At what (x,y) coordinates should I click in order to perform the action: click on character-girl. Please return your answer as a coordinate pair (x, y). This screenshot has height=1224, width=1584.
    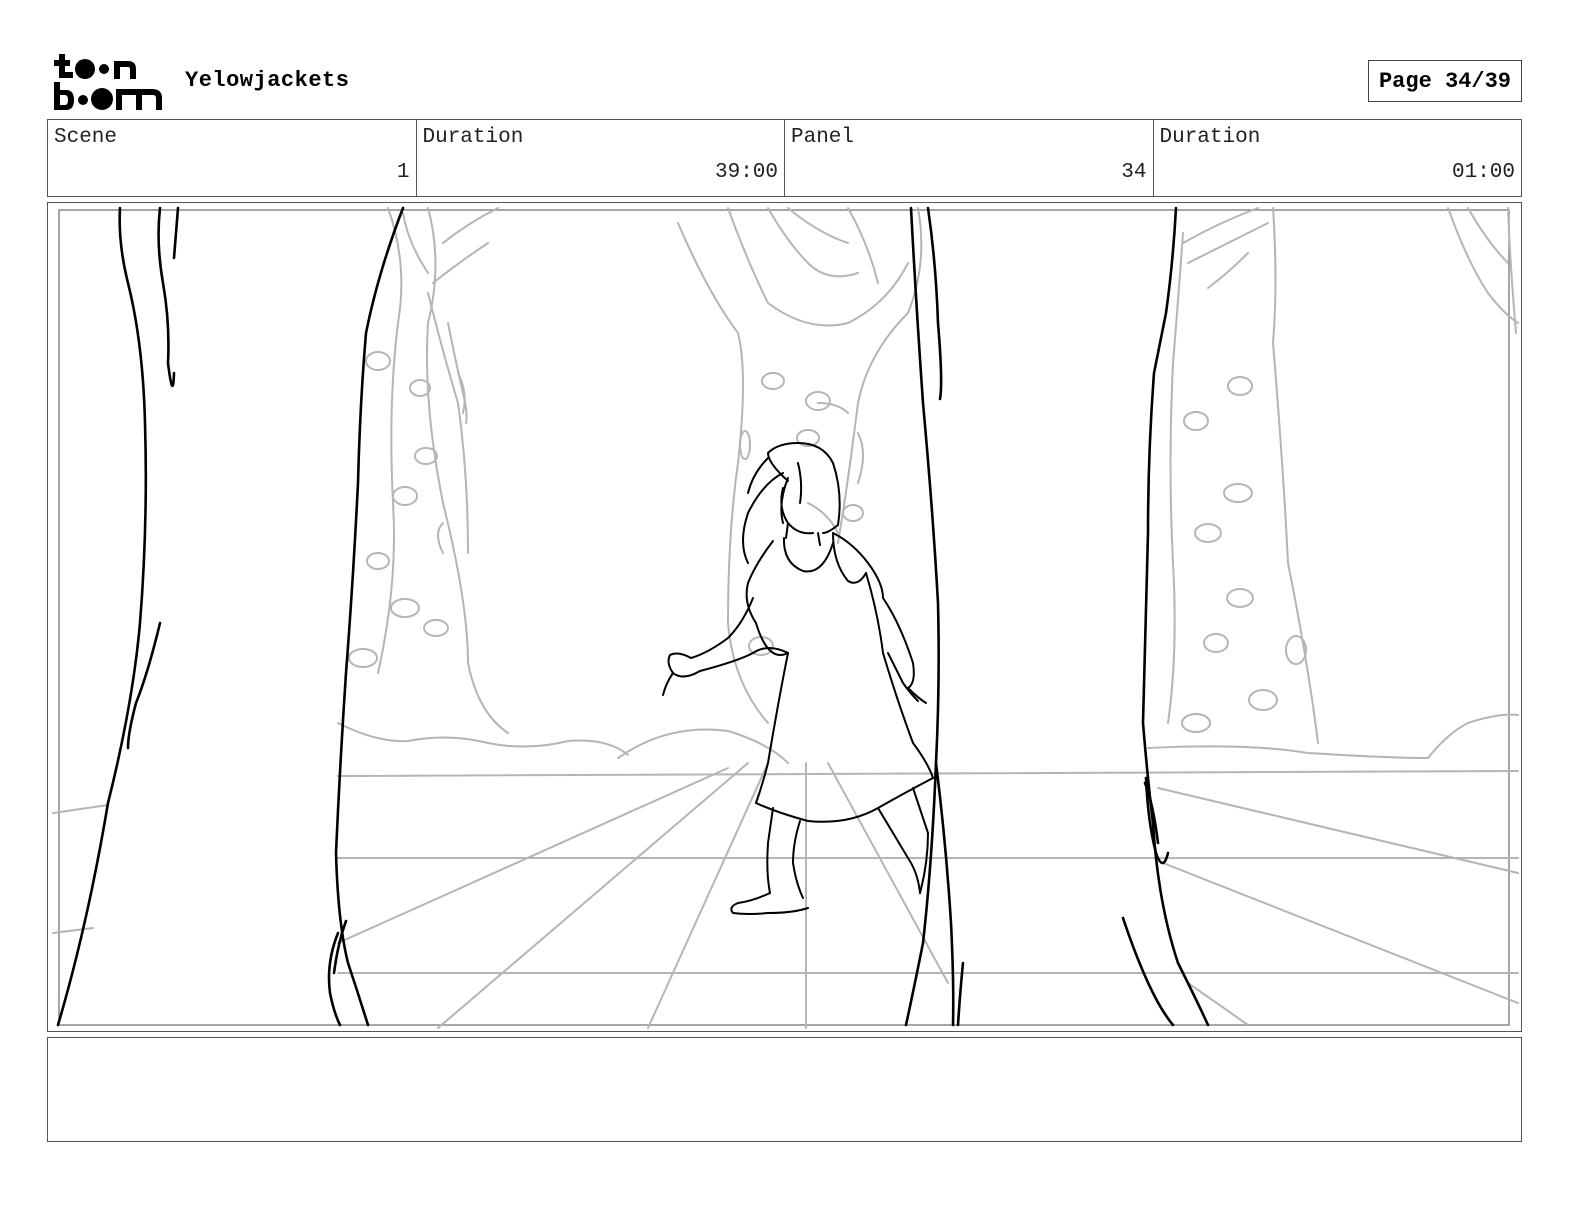
    Looking at the image, I should click on (798, 678).